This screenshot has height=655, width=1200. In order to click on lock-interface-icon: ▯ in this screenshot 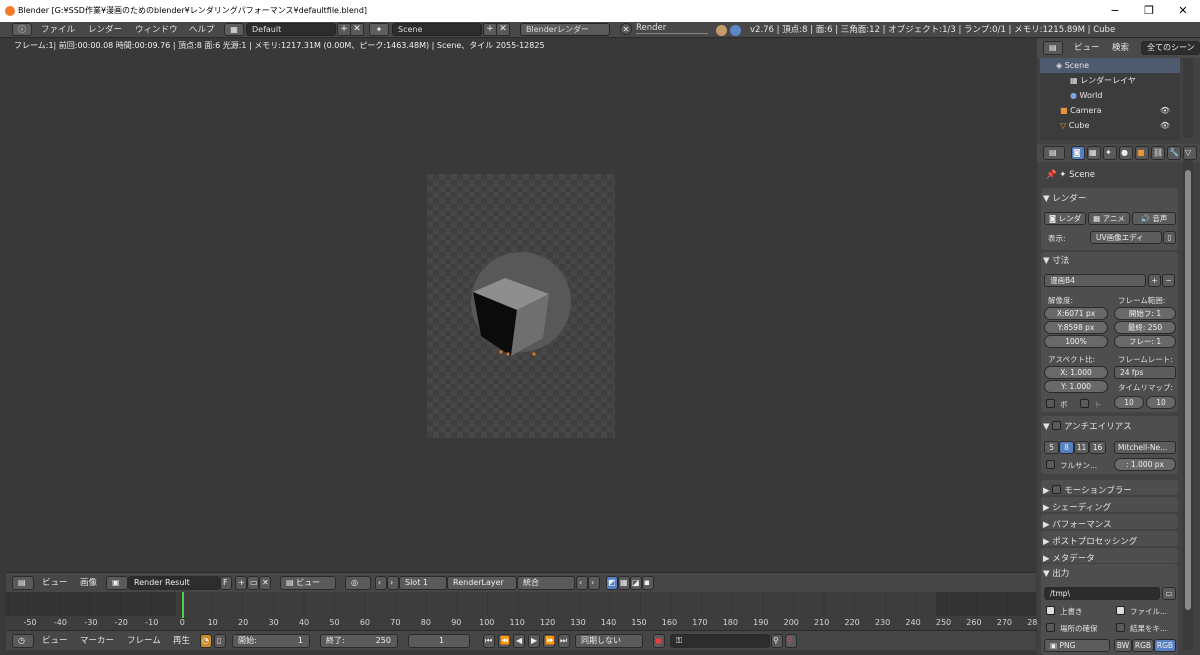, I will do `click(1169, 237)`.